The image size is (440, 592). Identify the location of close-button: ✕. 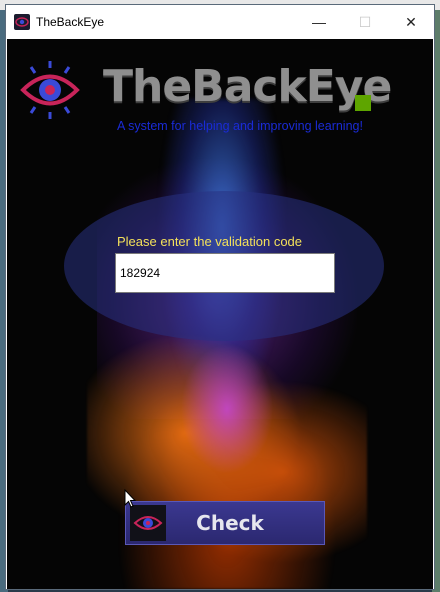
(411, 22).